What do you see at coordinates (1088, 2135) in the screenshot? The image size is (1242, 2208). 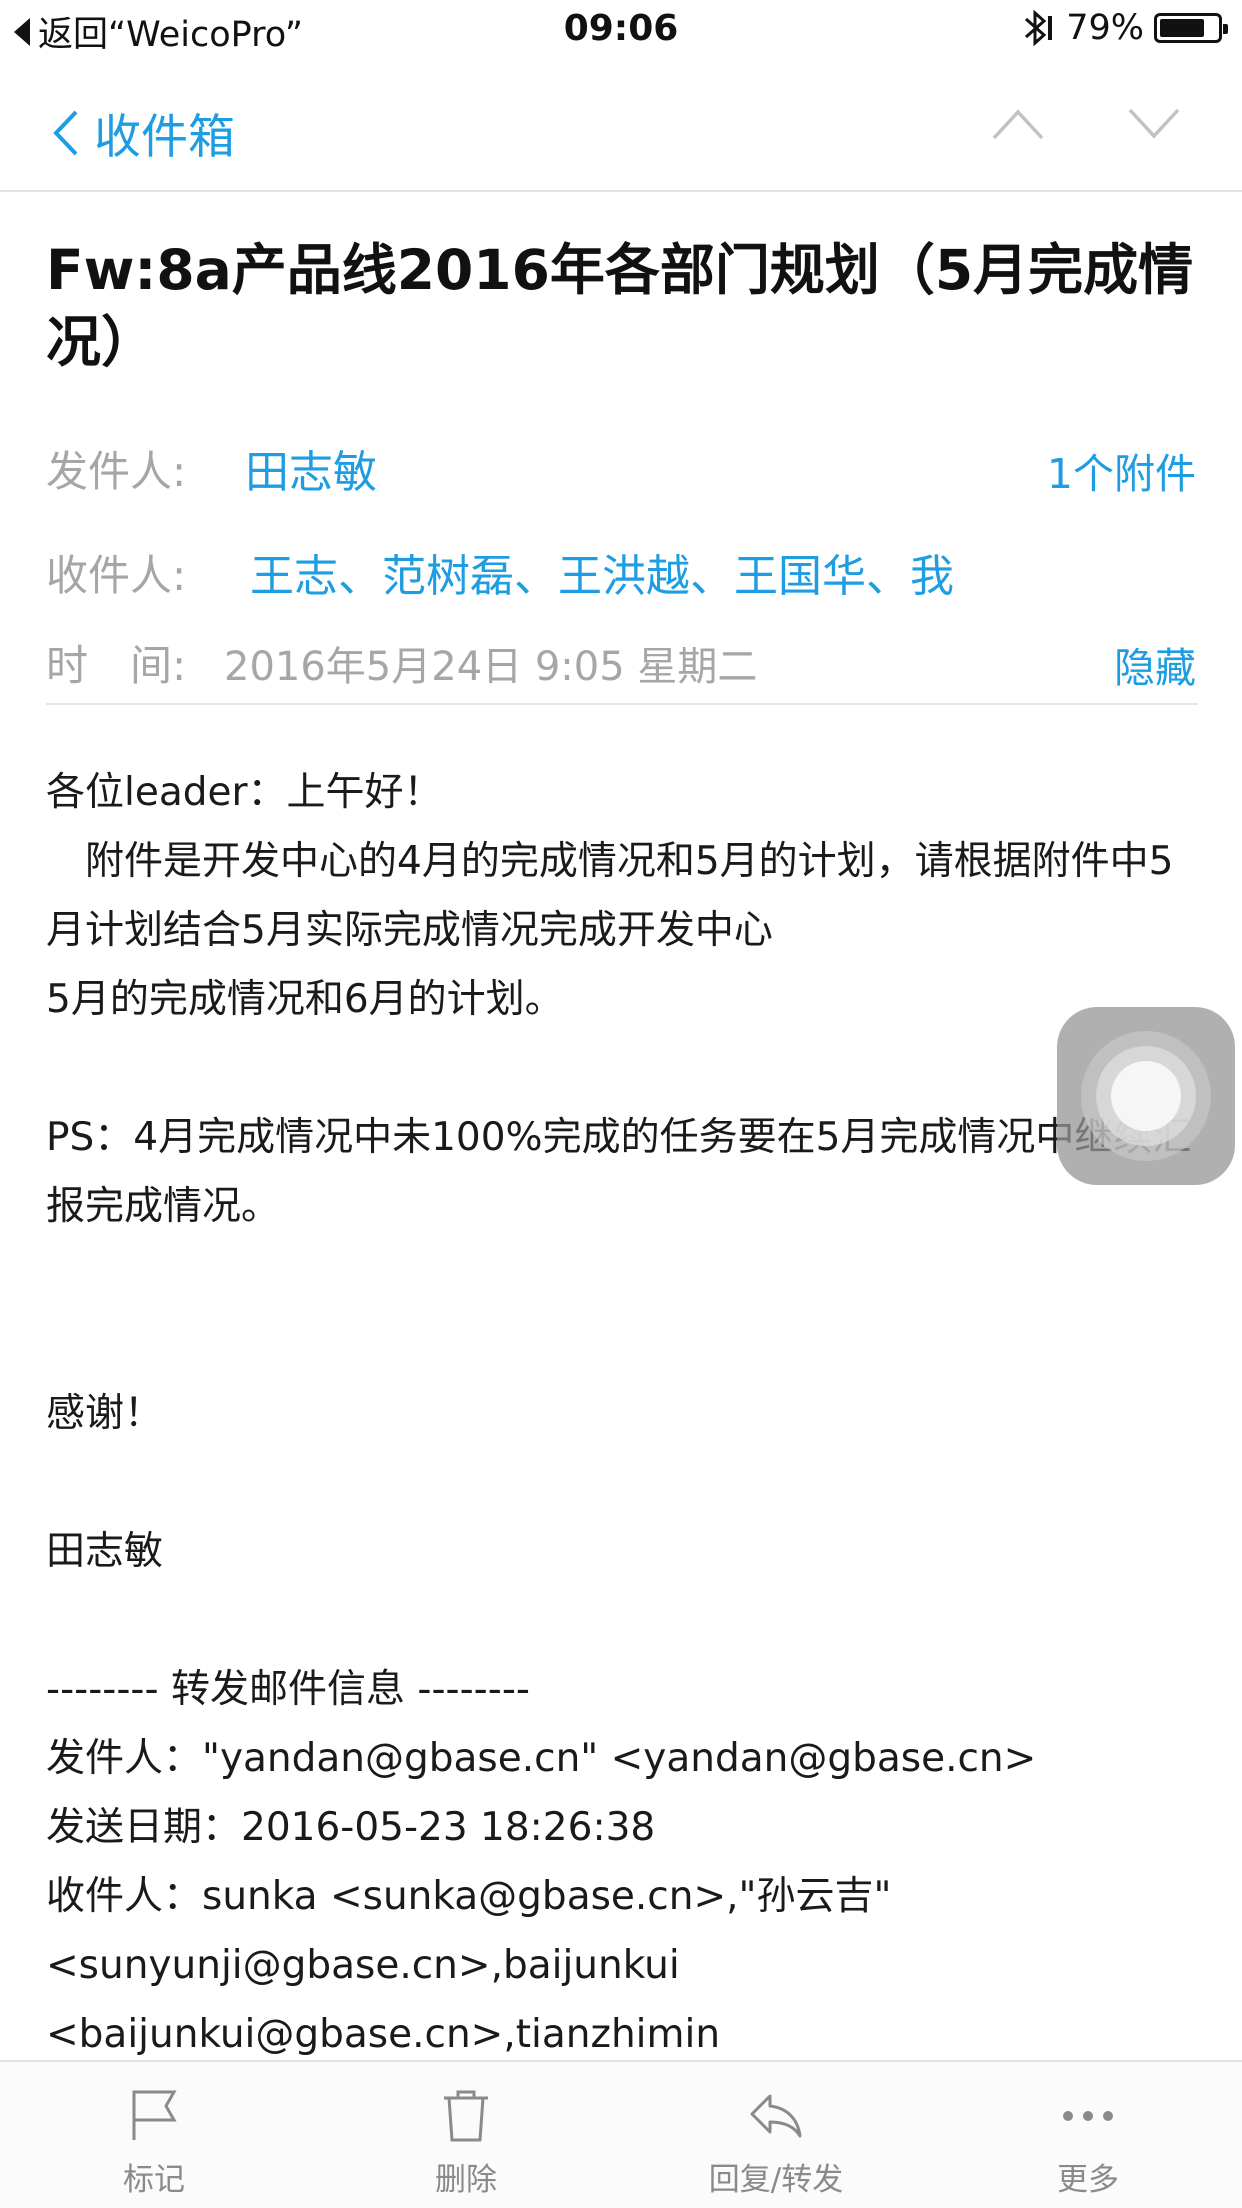 I see `more-button: 更多` at bounding box center [1088, 2135].